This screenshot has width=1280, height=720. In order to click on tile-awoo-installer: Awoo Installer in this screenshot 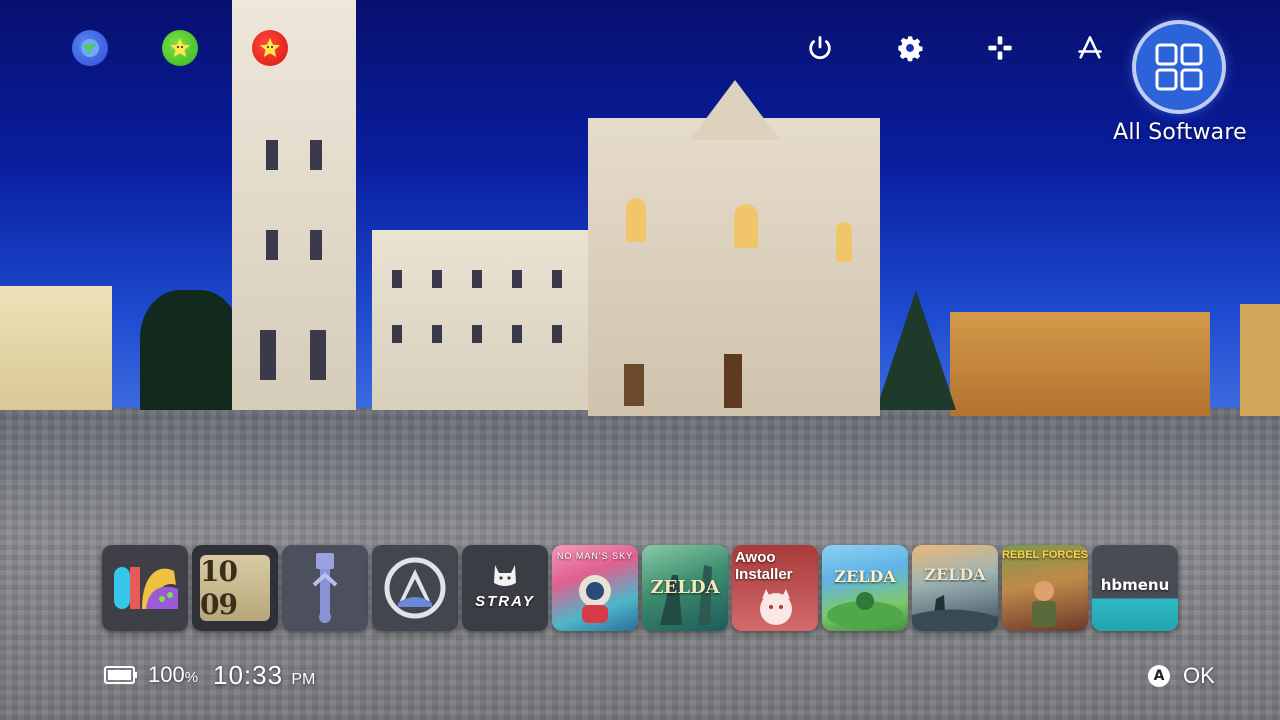, I will do `click(775, 588)`.